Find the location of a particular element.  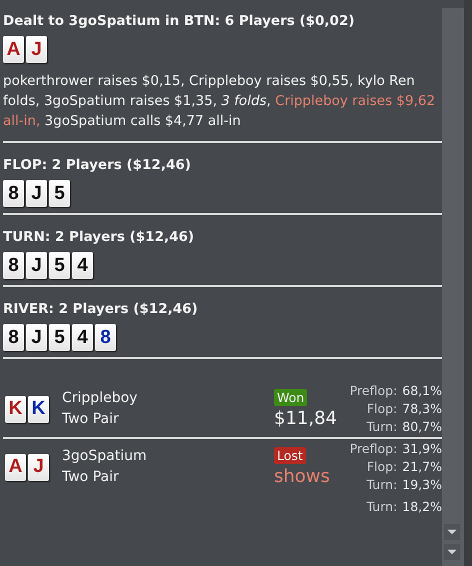

stat-value: 78,3% is located at coordinates (422, 409).